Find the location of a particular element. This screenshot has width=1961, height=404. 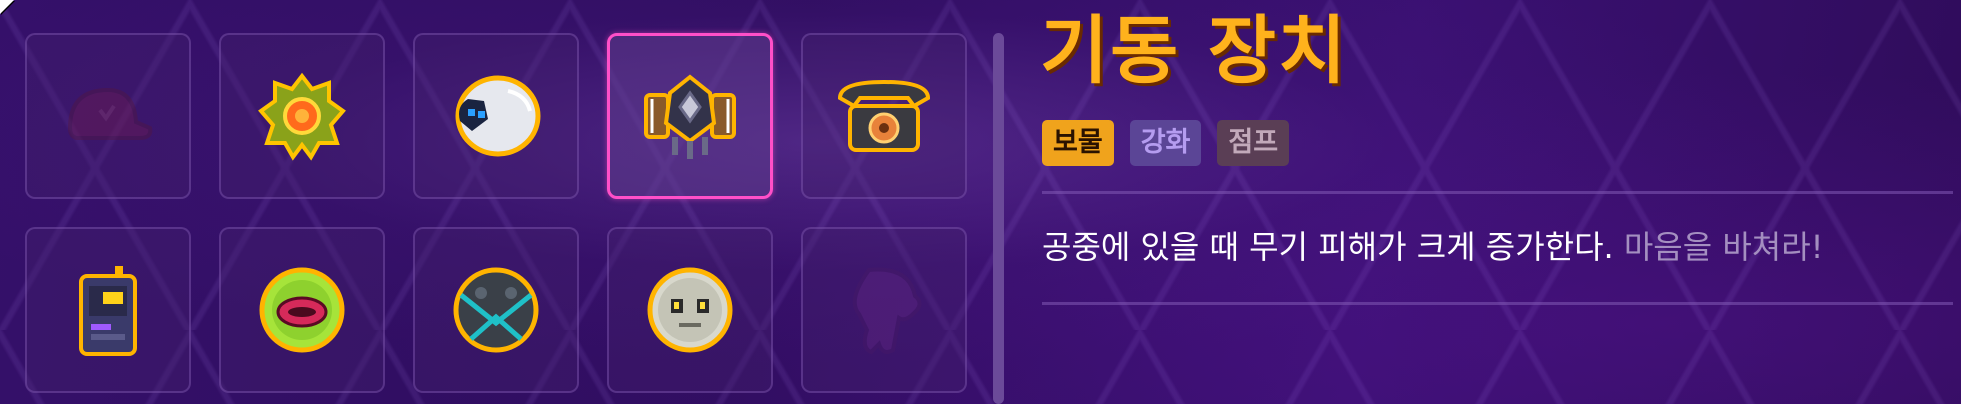

white-orb-icon is located at coordinates (498, 116).